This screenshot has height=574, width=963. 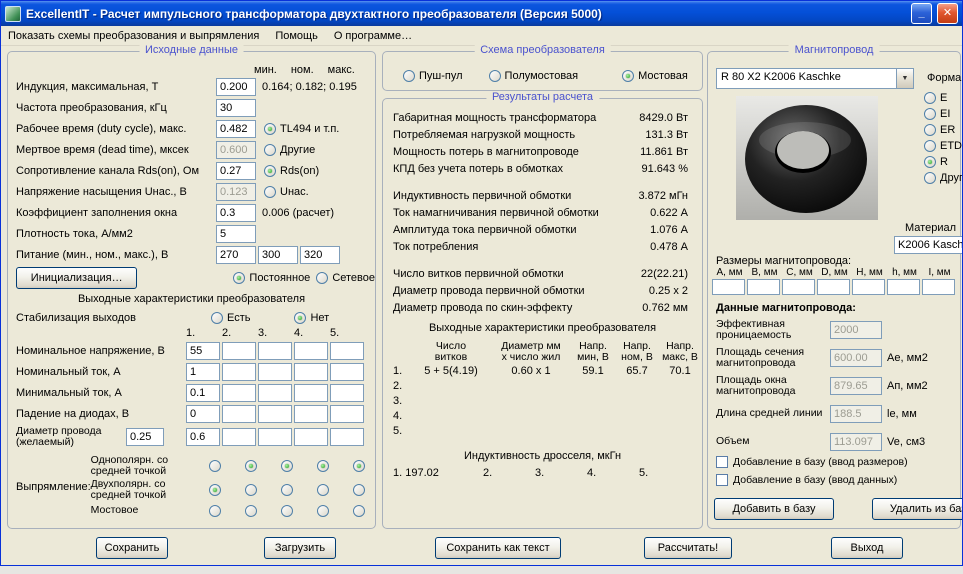 I want to click on current-density-input: 5, so click(x=236, y=233).